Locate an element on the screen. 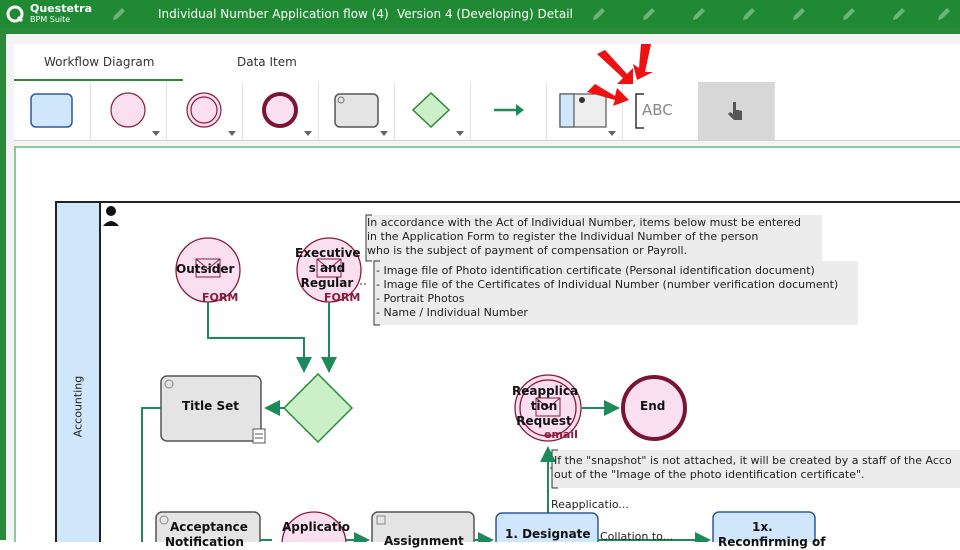 This screenshot has width=960, height=550. tab-workflow-diagram: Workflow Diagram is located at coordinates (99, 62).